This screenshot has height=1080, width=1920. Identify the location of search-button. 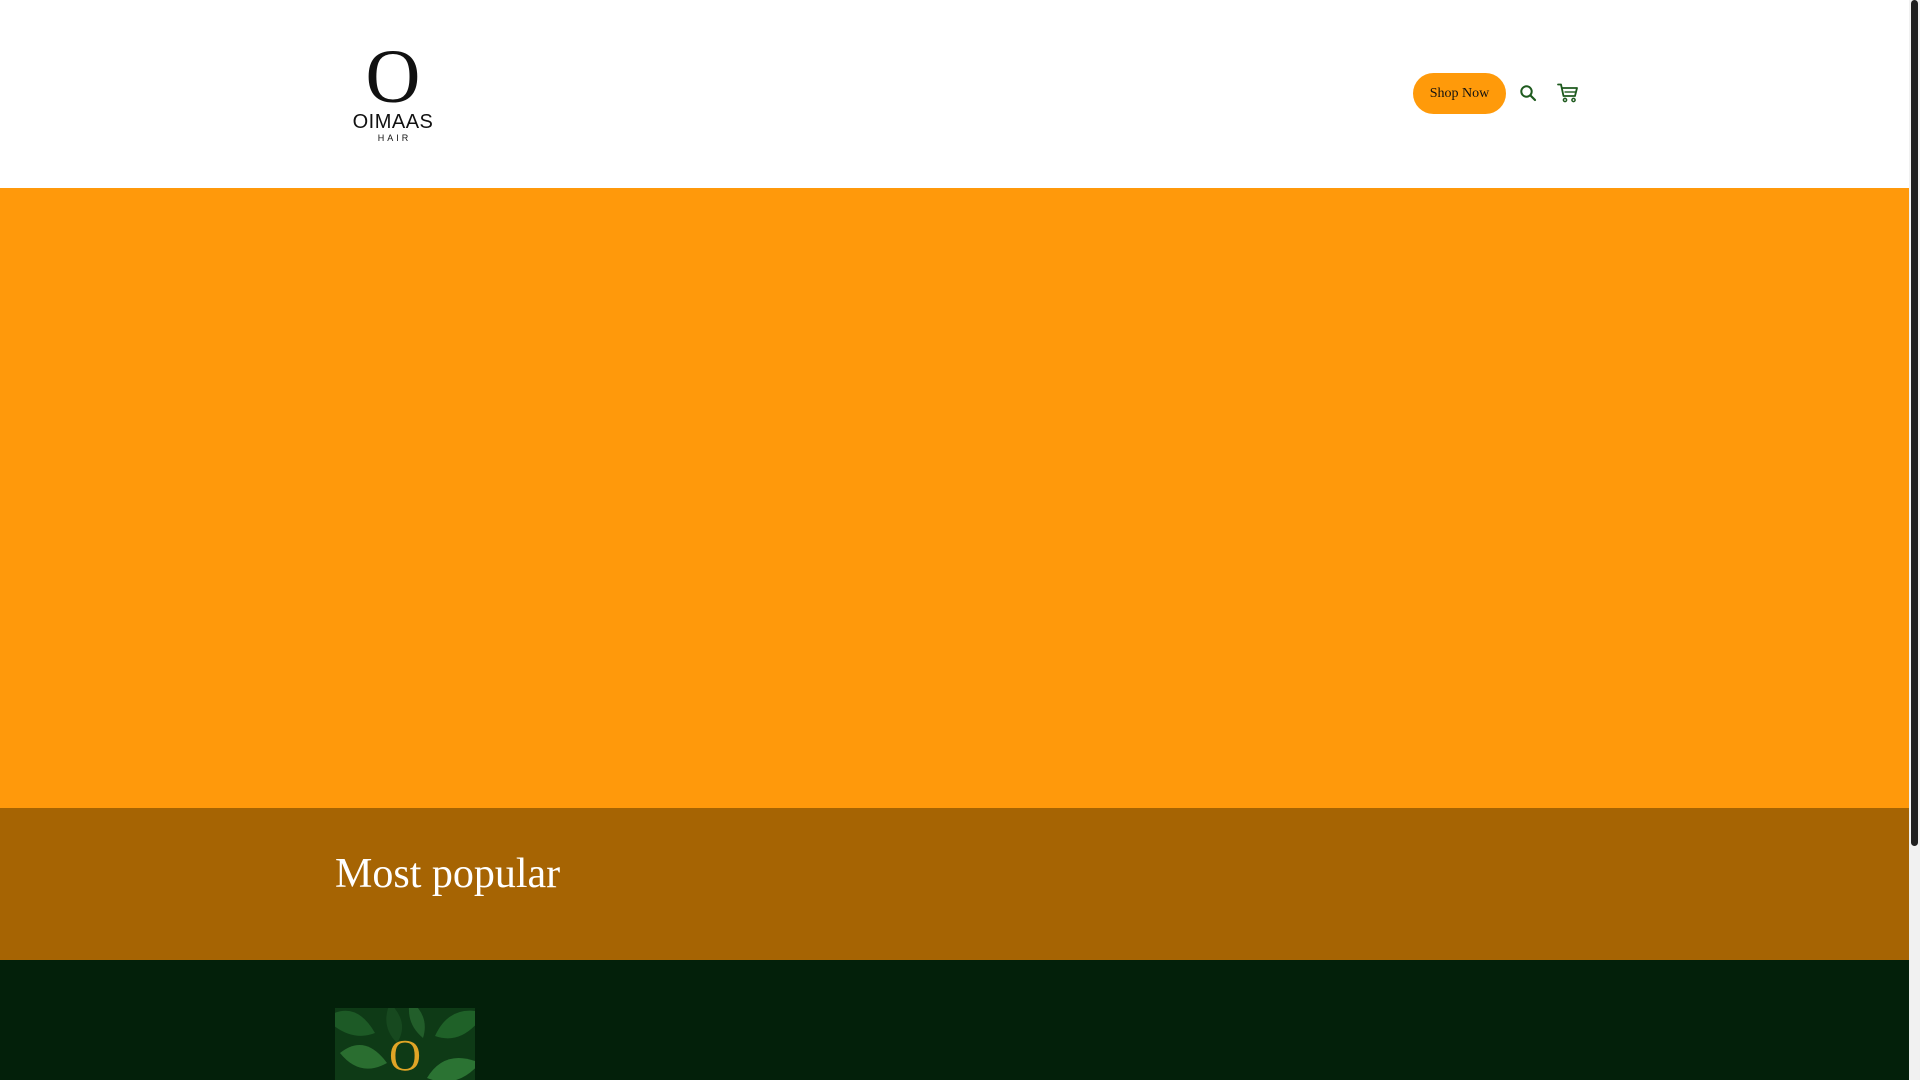
(1528, 93).